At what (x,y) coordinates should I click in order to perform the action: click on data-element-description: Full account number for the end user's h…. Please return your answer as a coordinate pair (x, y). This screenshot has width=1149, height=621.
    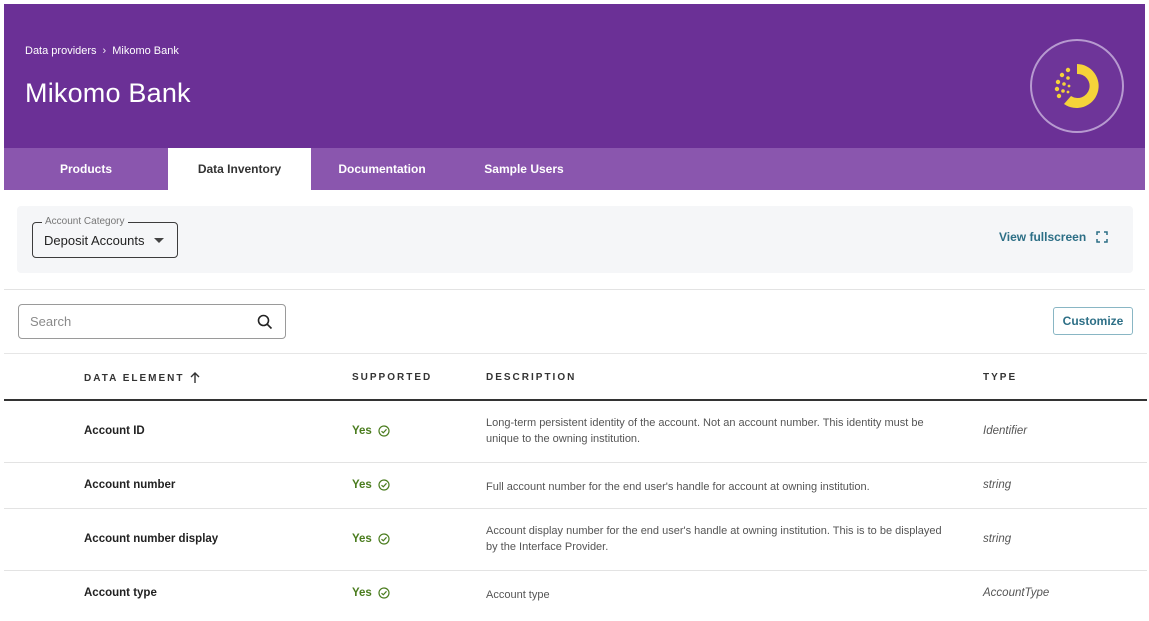
    Looking at the image, I should click on (678, 487).